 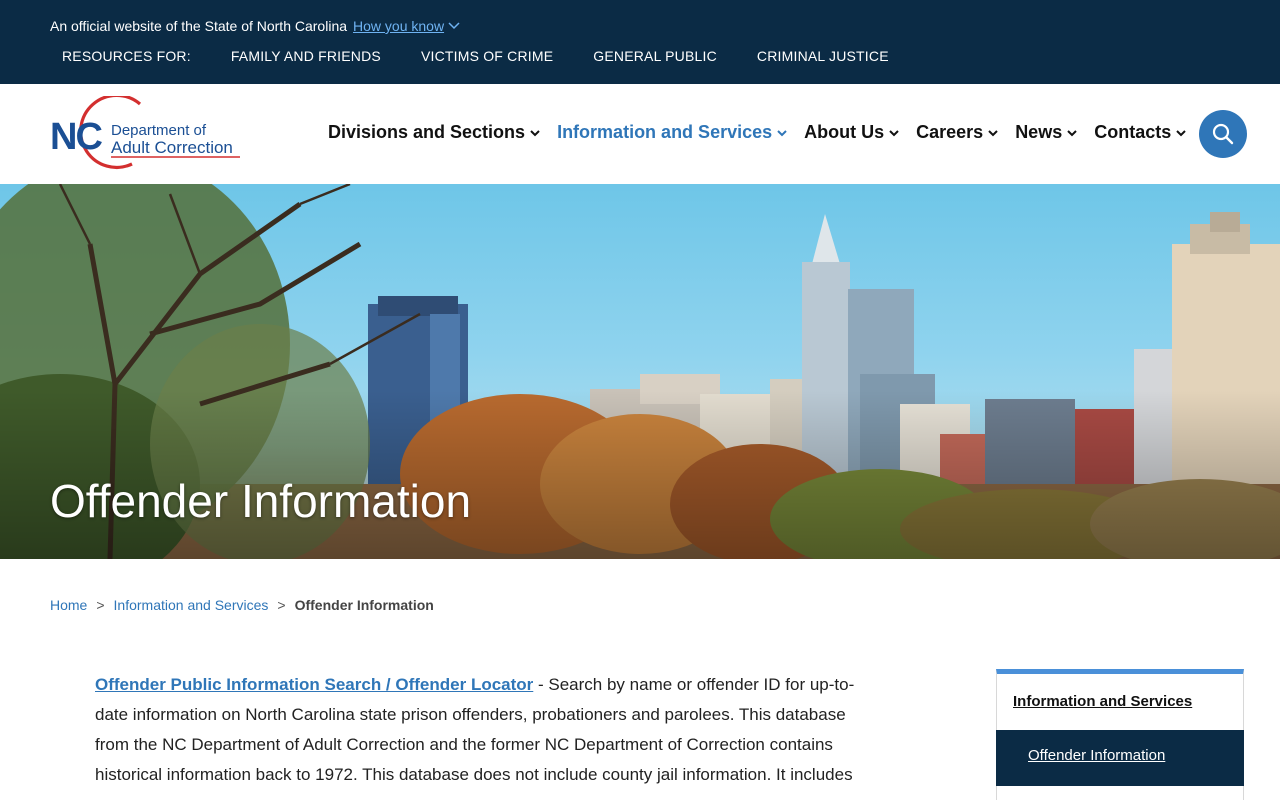 What do you see at coordinates (823, 56) in the screenshot?
I see `resource-criminal-justice: CRIMINAL JUSTICE` at bounding box center [823, 56].